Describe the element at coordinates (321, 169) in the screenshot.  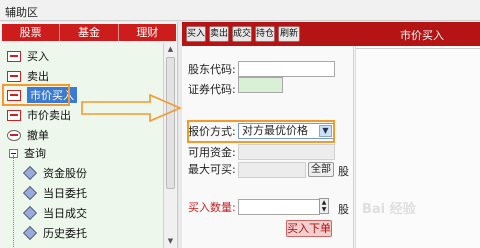
I see `all-button: 全部` at that location.